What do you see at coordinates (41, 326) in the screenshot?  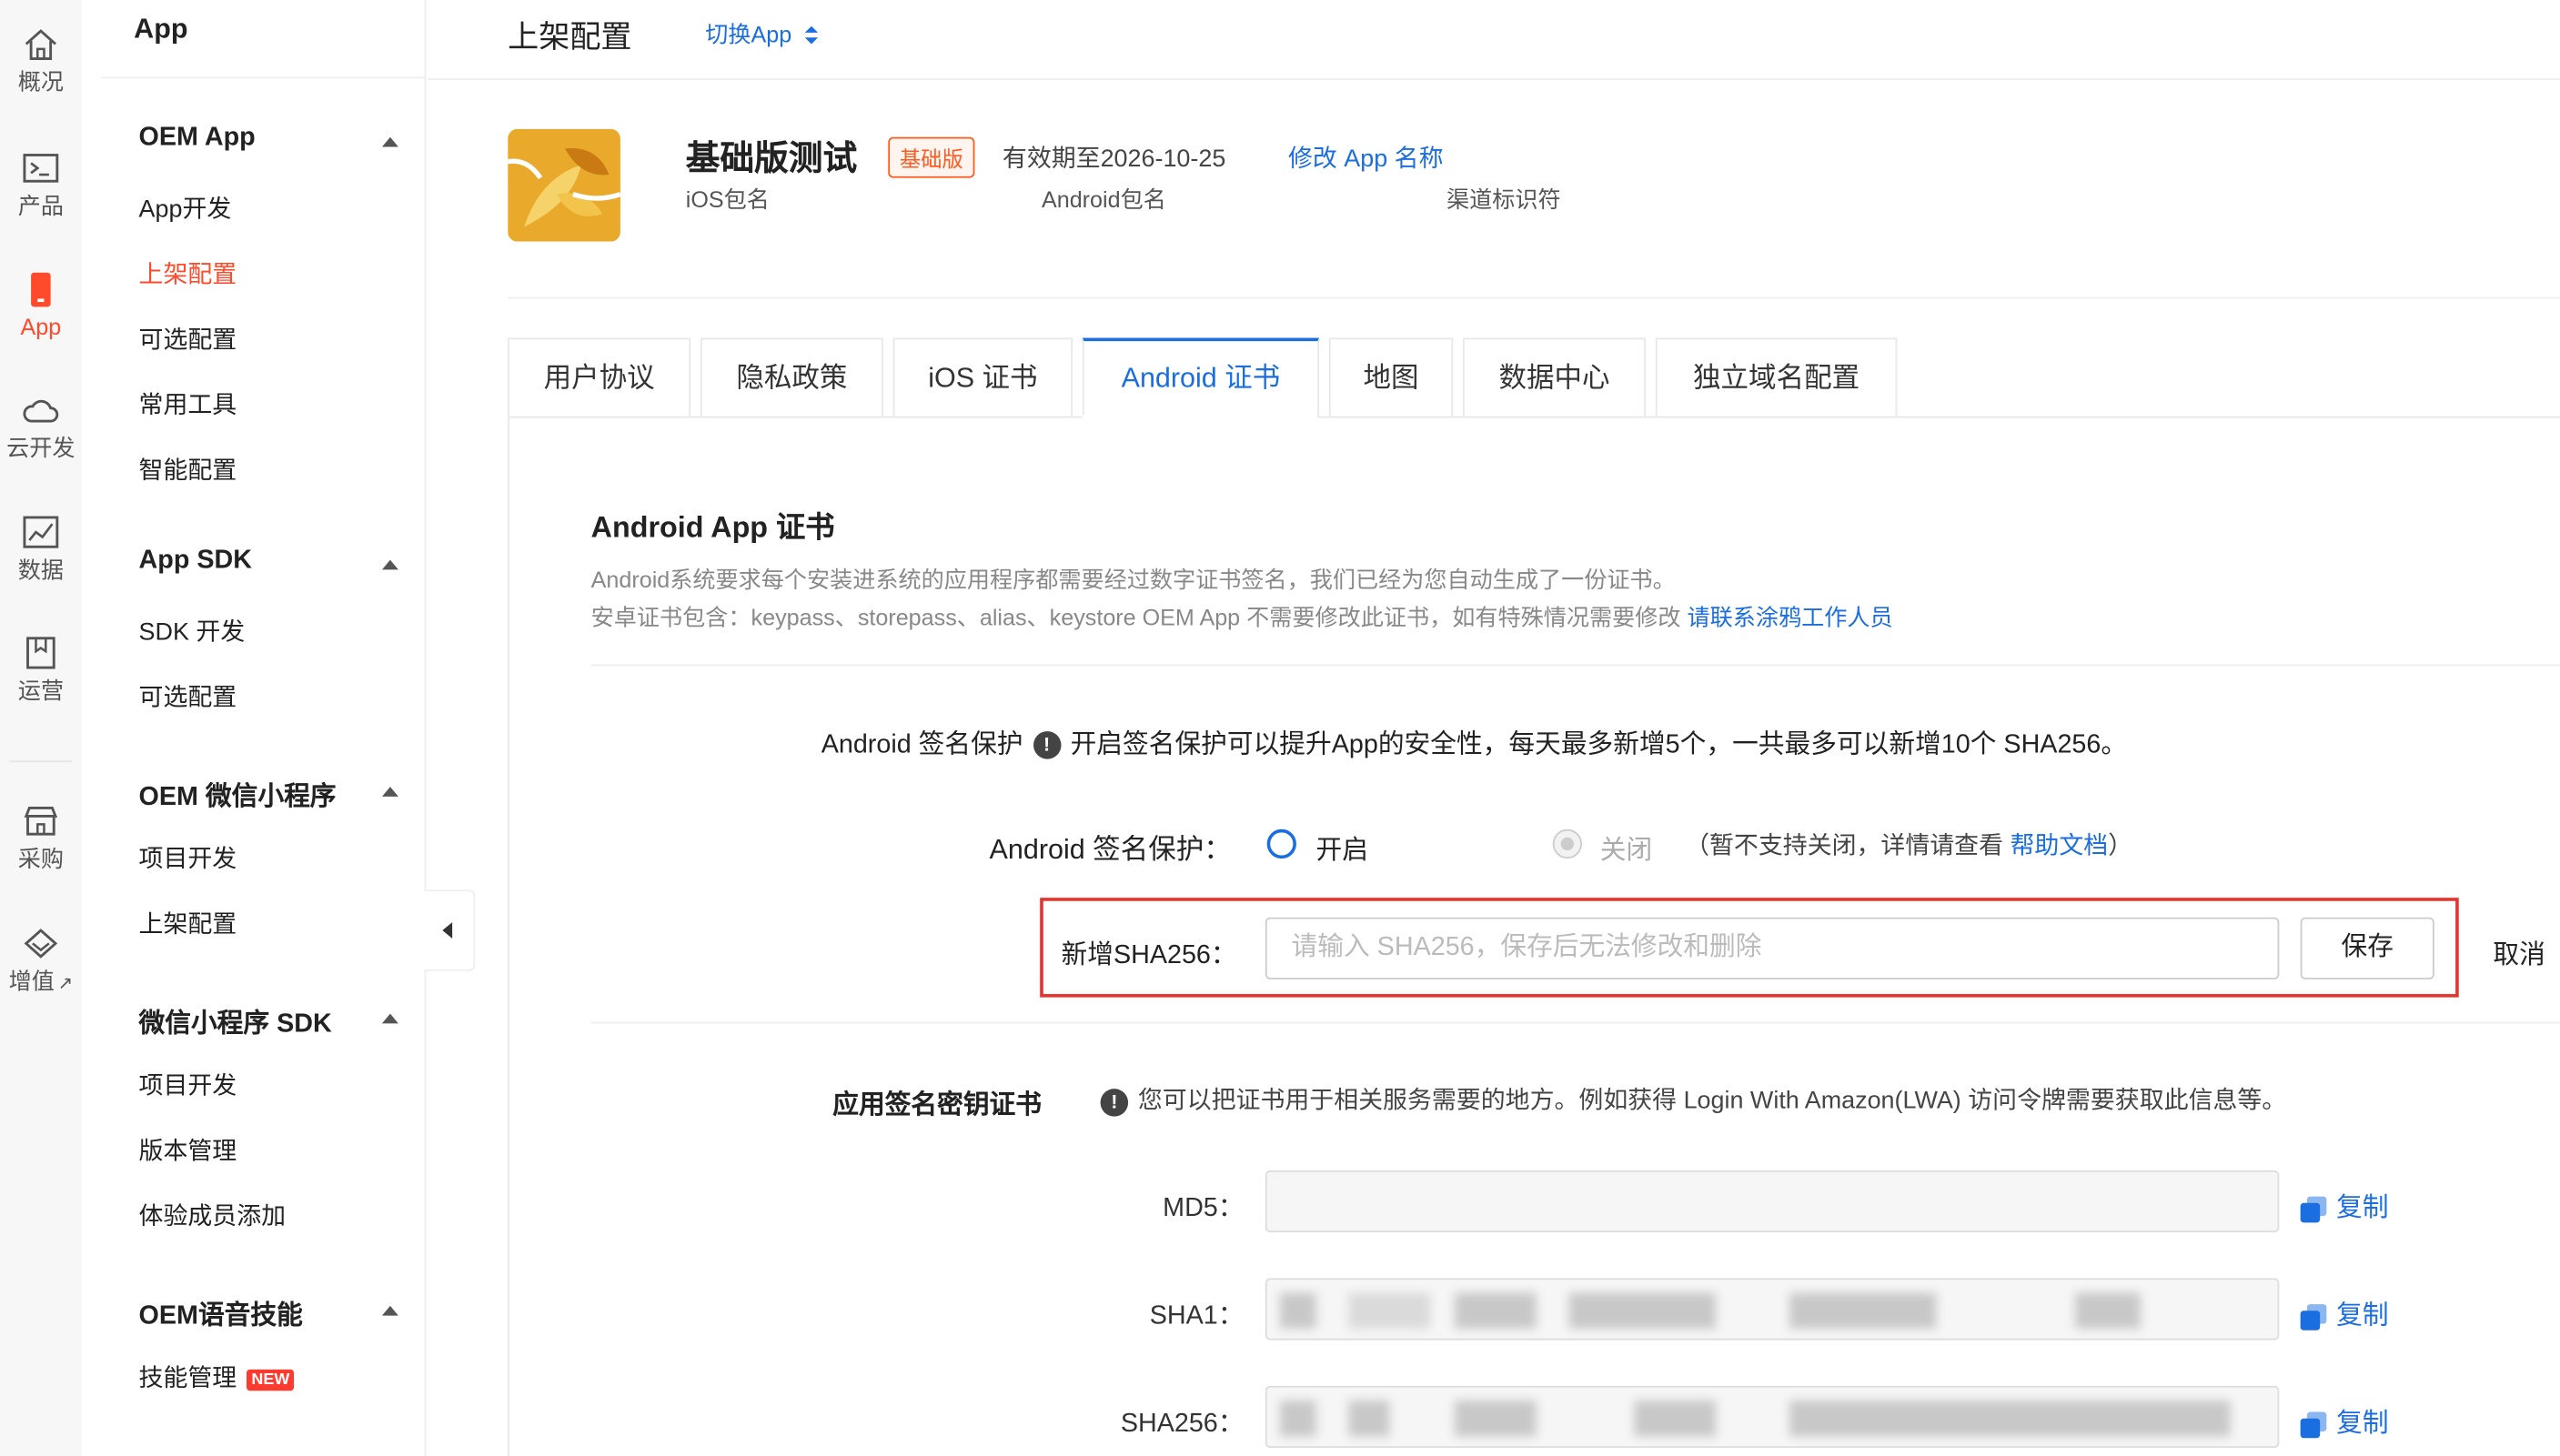 I see `rail-label: App` at bounding box center [41, 326].